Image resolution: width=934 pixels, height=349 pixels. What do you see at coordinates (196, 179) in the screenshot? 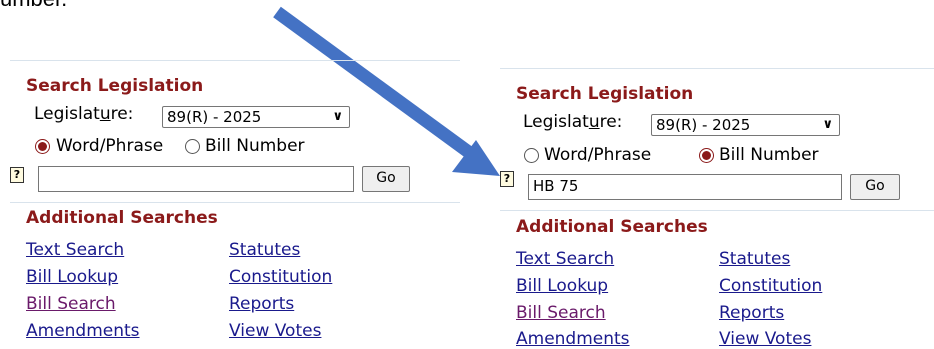
I see `search-input` at bounding box center [196, 179].